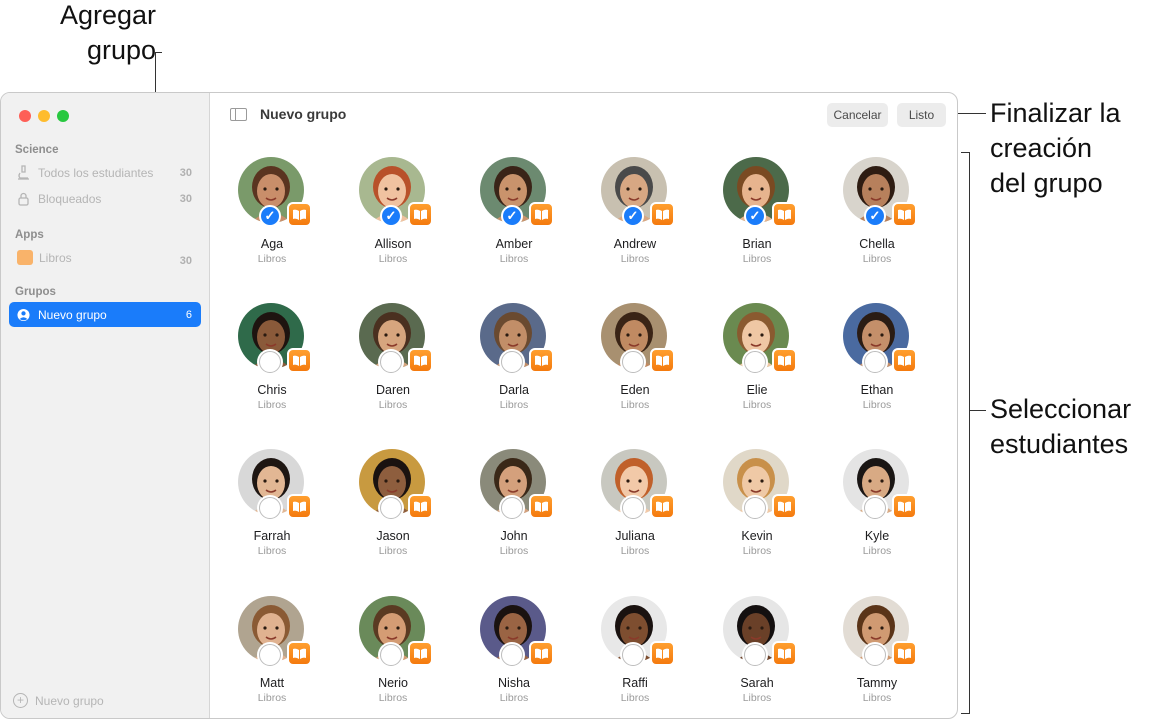 The width and height of the screenshot is (1160, 721). Describe the element at coordinates (72, 314) in the screenshot. I see `sidebar-item-label: Nuevo grupo` at that location.